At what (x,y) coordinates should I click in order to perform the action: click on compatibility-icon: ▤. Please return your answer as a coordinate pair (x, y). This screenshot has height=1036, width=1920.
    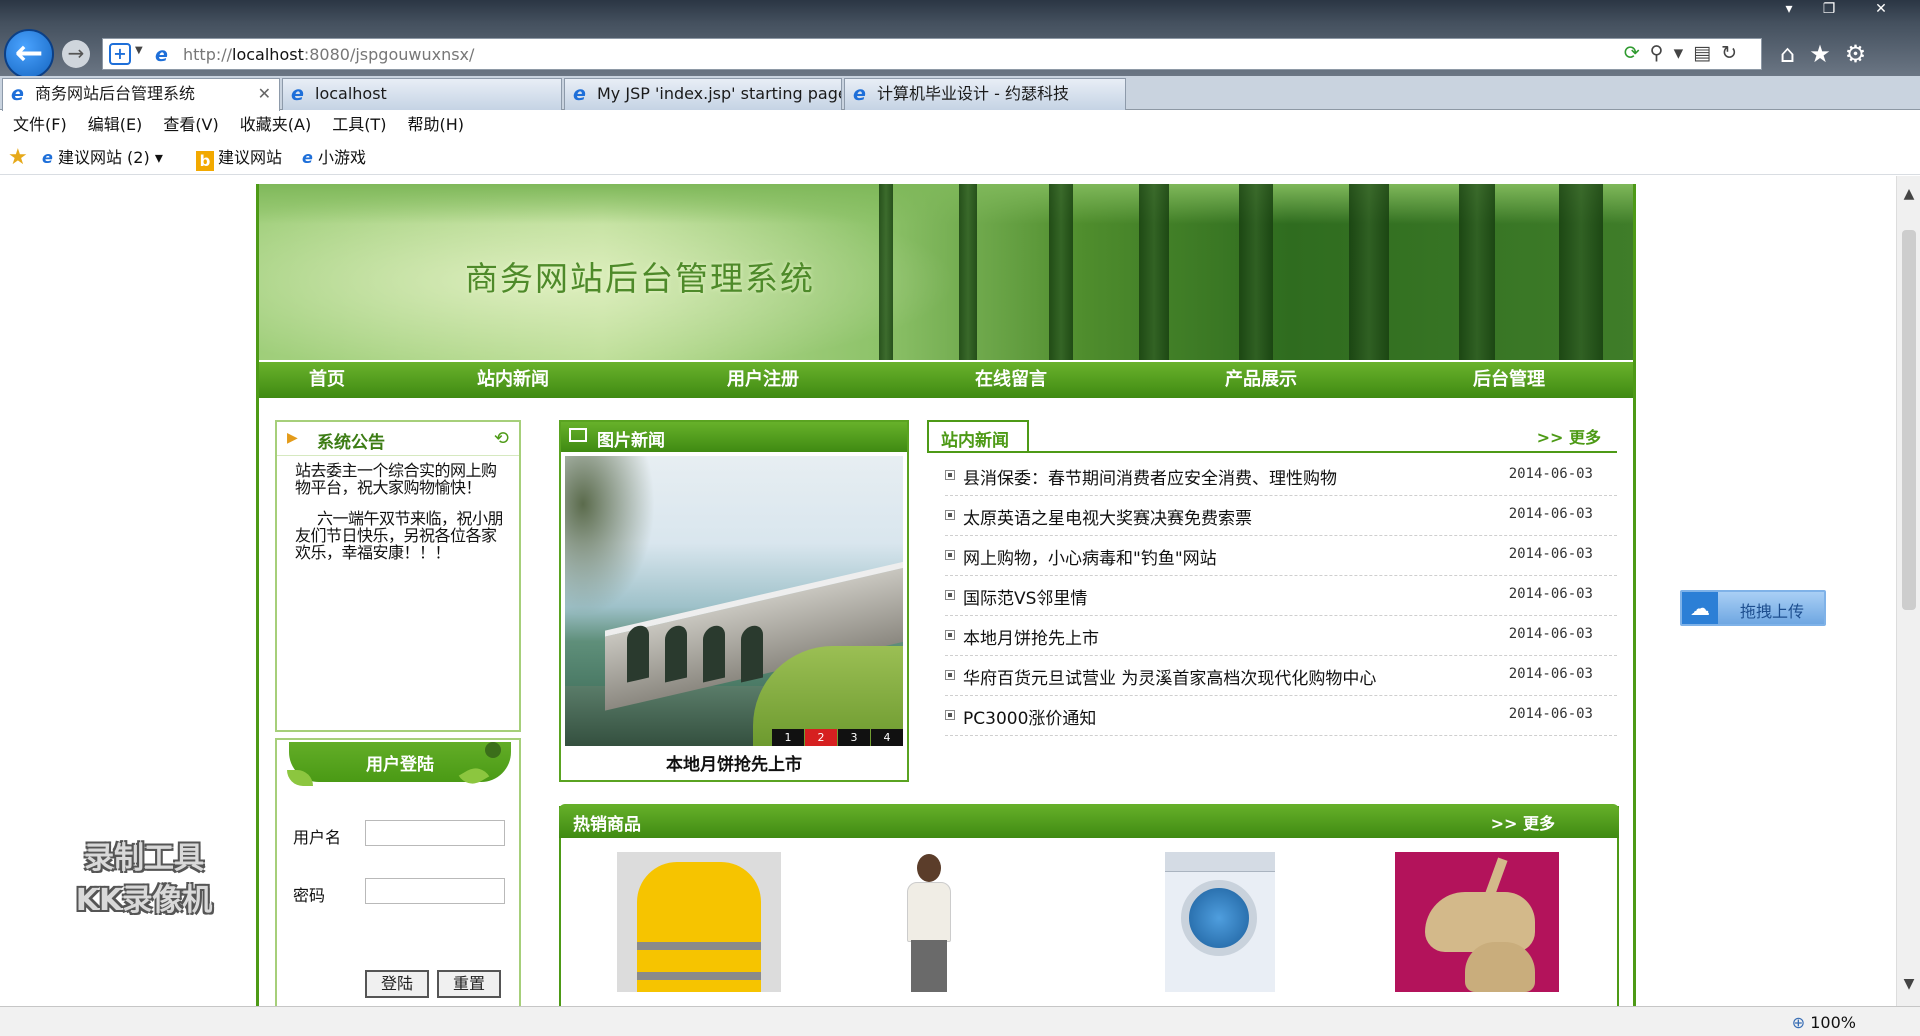
    Looking at the image, I should click on (1707, 53).